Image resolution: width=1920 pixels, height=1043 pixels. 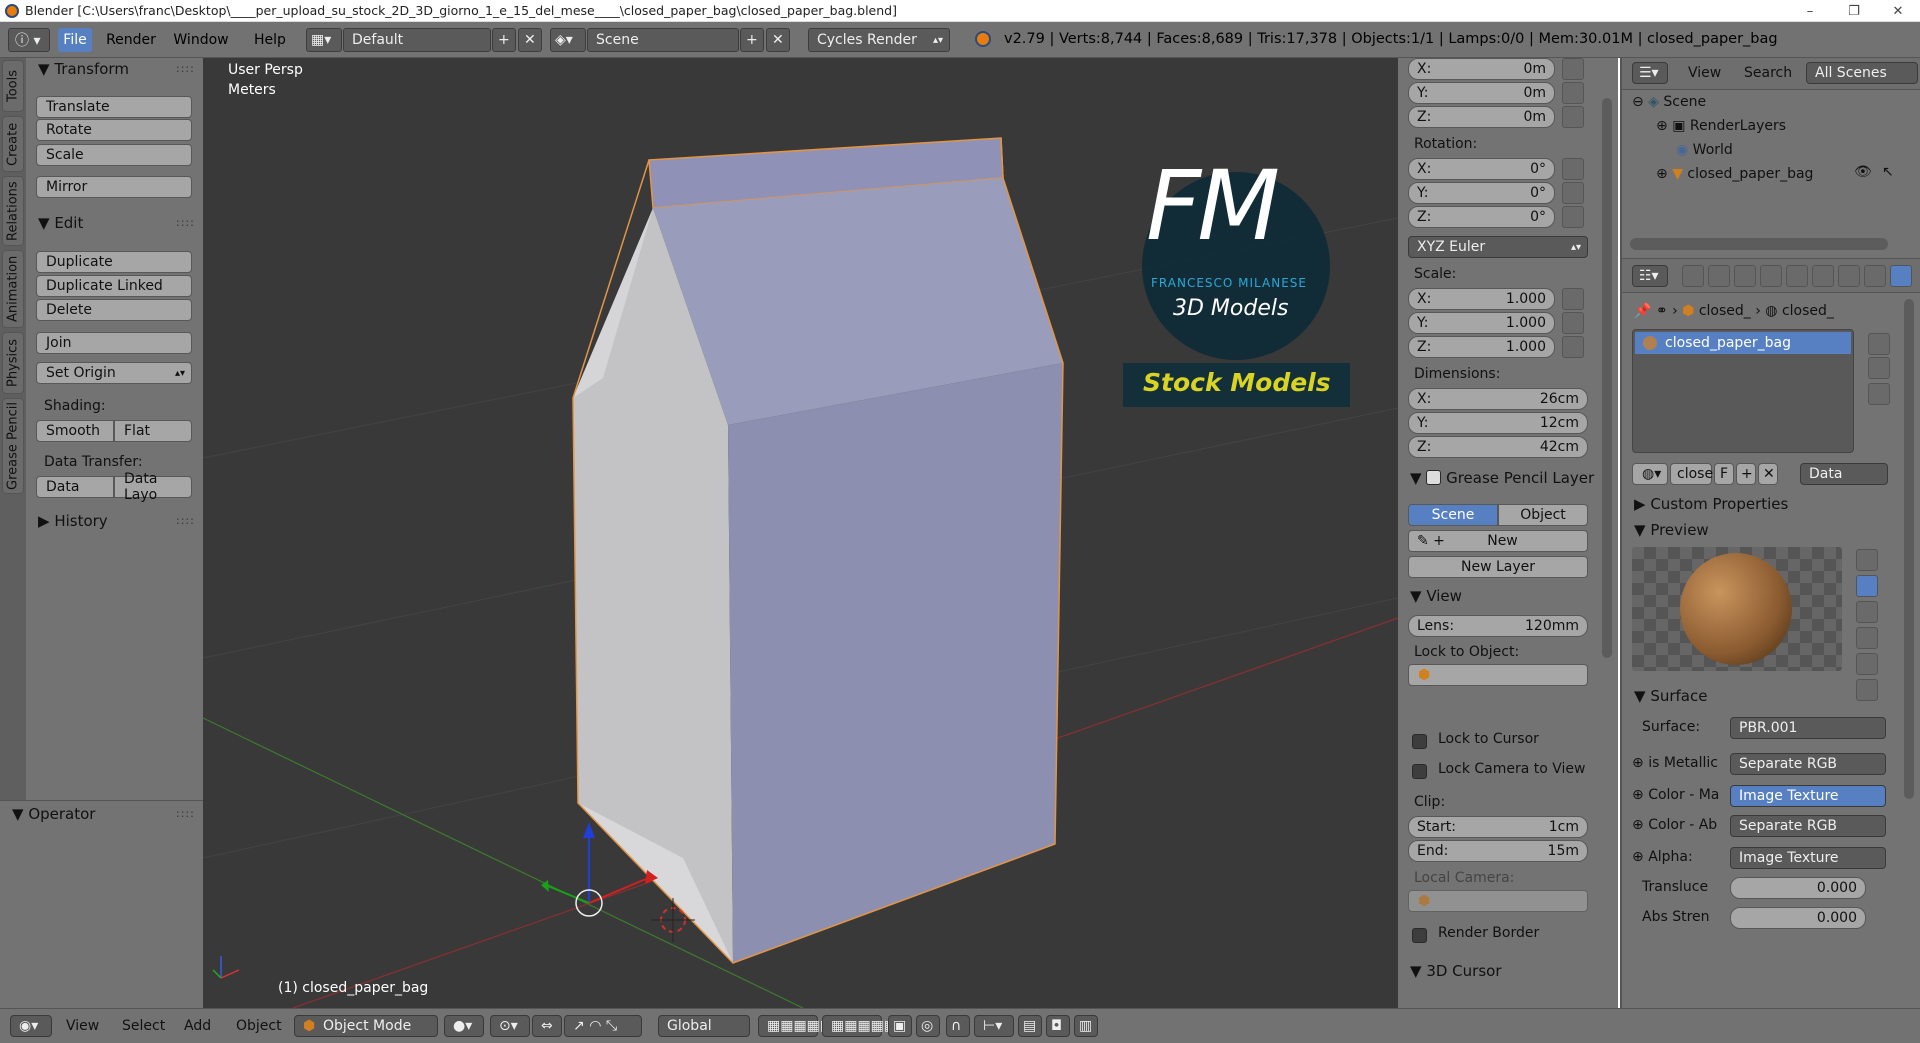 I want to click on world-tab-icon, so click(x=1771, y=276).